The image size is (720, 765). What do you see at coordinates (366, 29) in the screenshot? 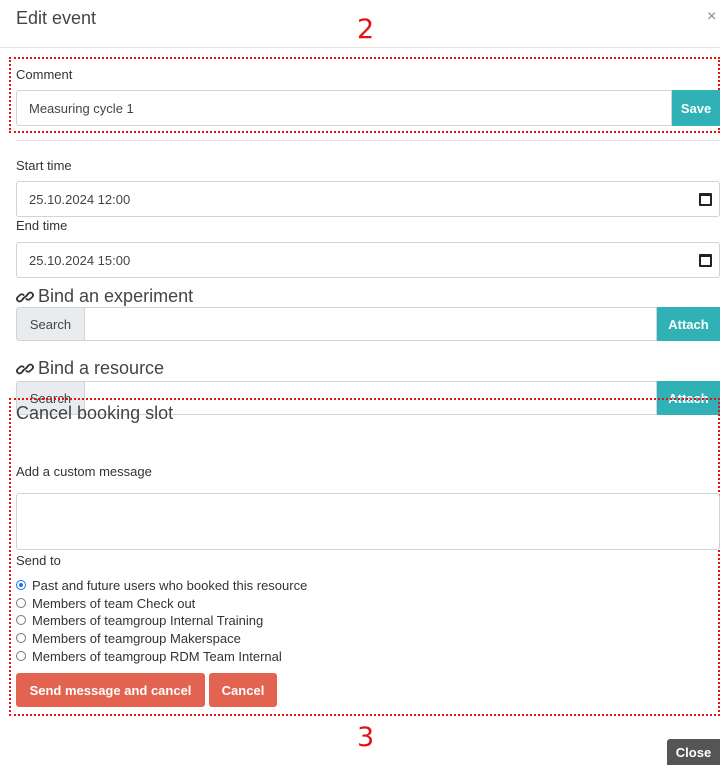
I see `annotation-number-2: 2` at bounding box center [366, 29].